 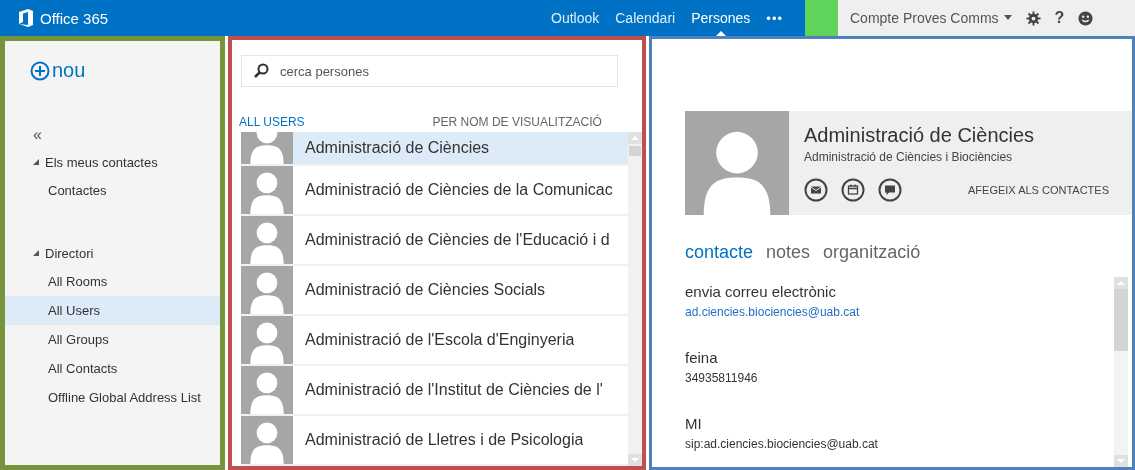 I want to click on smiley-icon, so click(x=1086, y=18).